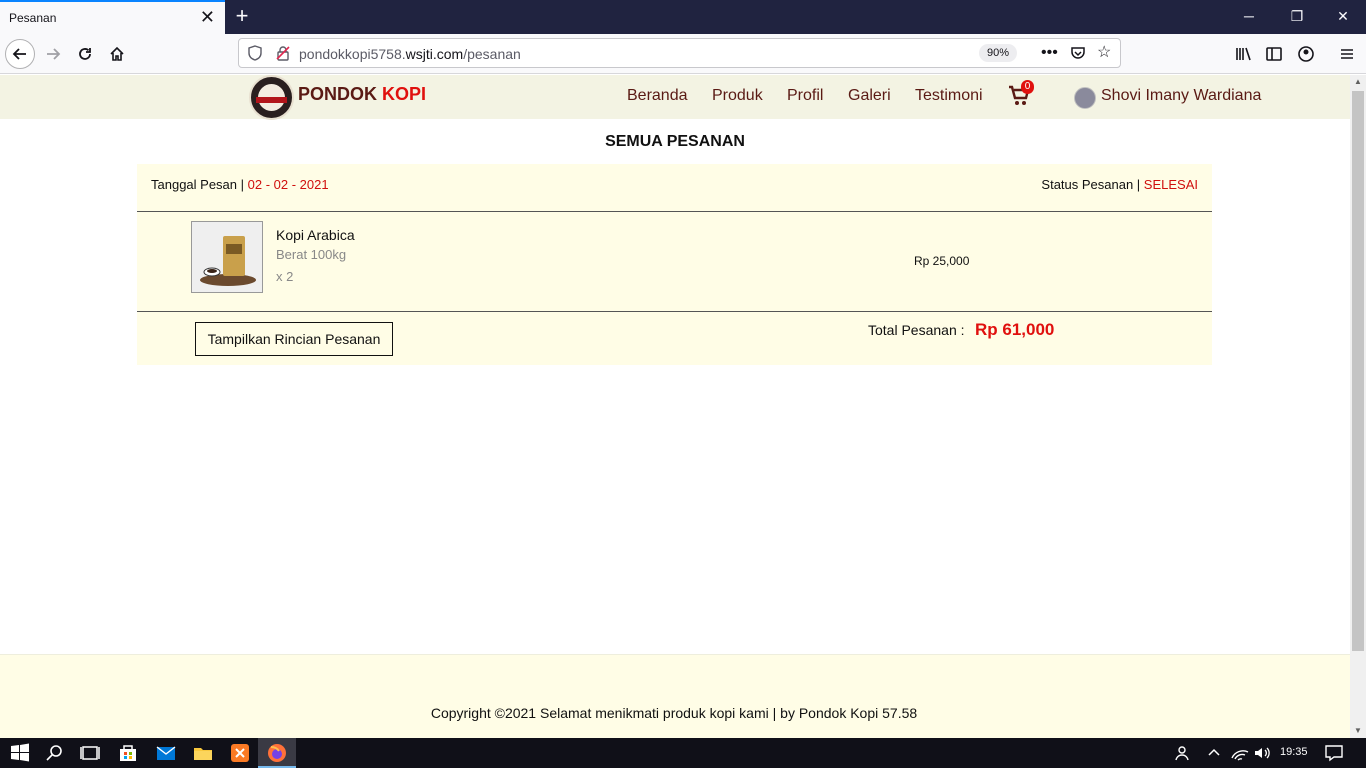 The height and width of the screenshot is (768, 1366). I want to click on back-button, so click(20, 54).